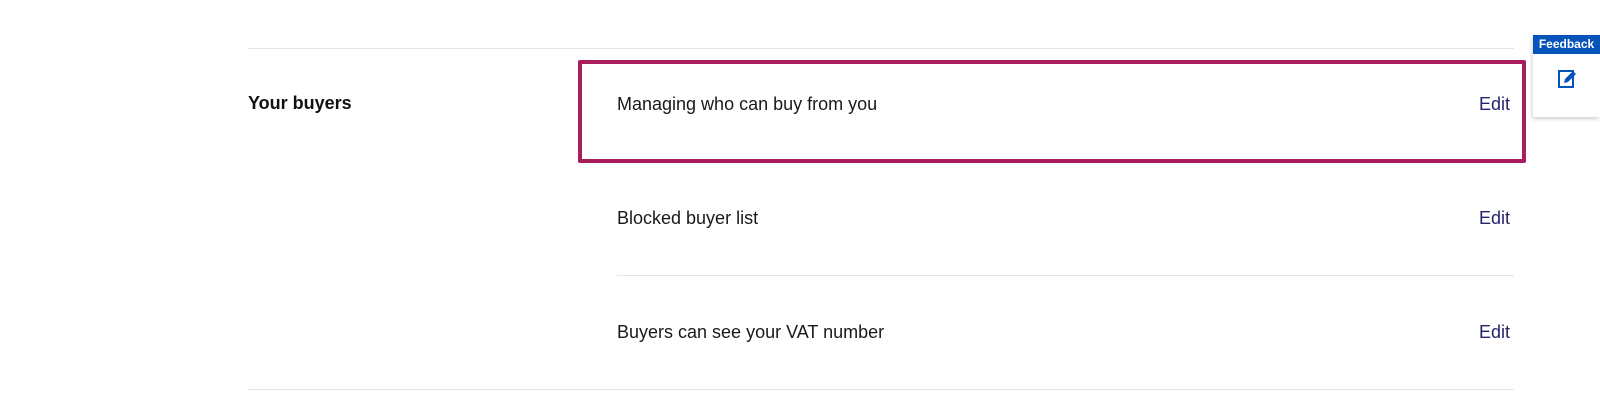 The image size is (1600, 412). What do you see at coordinates (688, 218) in the screenshot?
I see `setting-label: Blocked buyer list` at bounding box center [688, 218].